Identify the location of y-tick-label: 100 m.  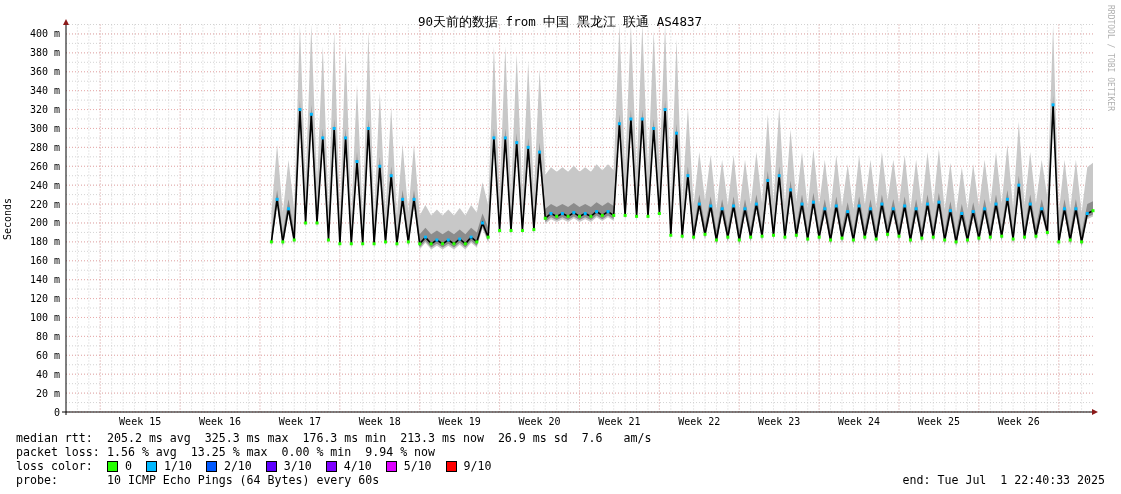
(44, 317).